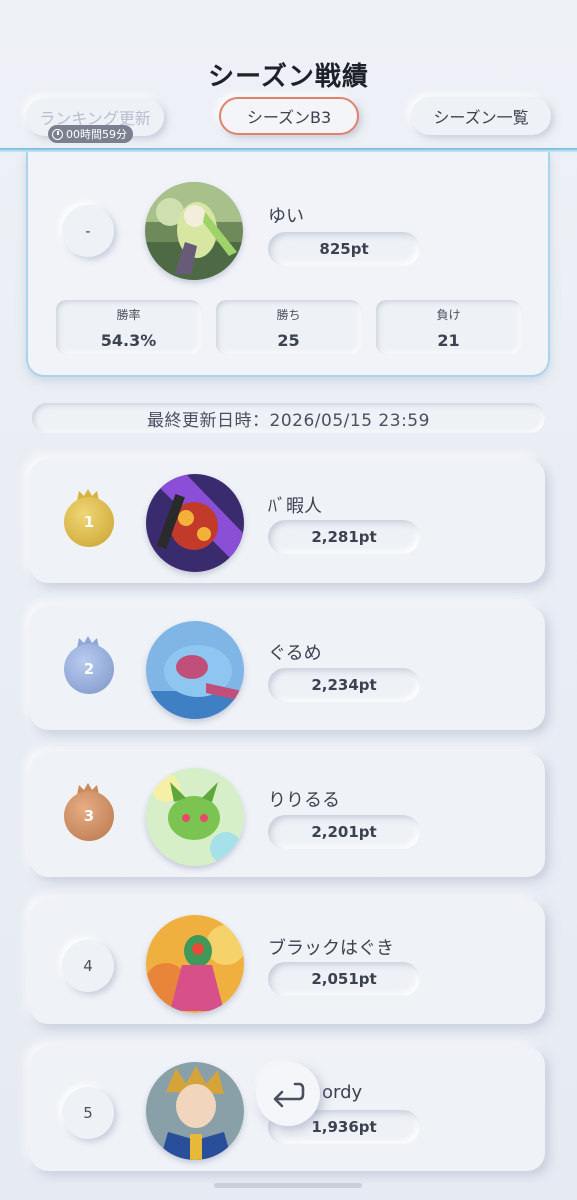 The width and height of the screenshot is (577, 1200). I want to click on rank-indicator: 5, so click(88, 1113).